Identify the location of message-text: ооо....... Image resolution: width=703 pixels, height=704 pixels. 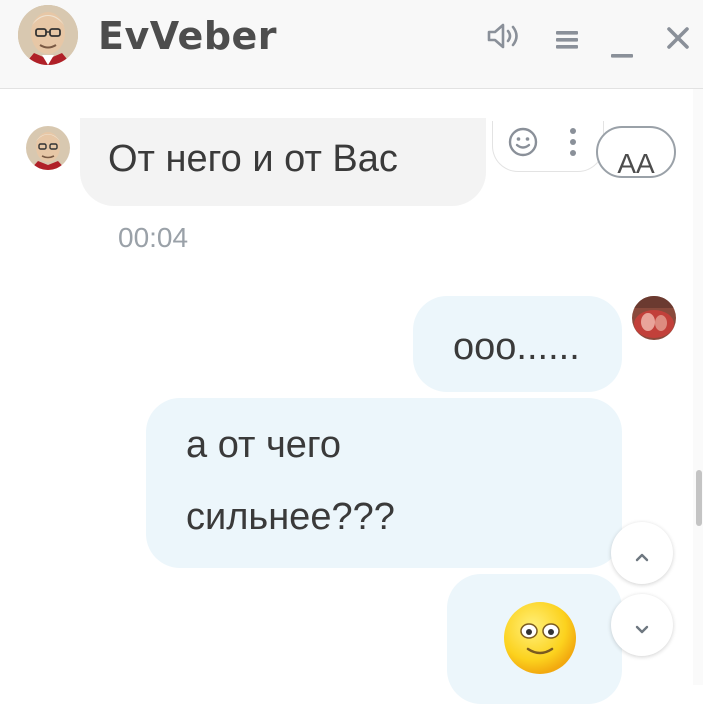
(516, 347).